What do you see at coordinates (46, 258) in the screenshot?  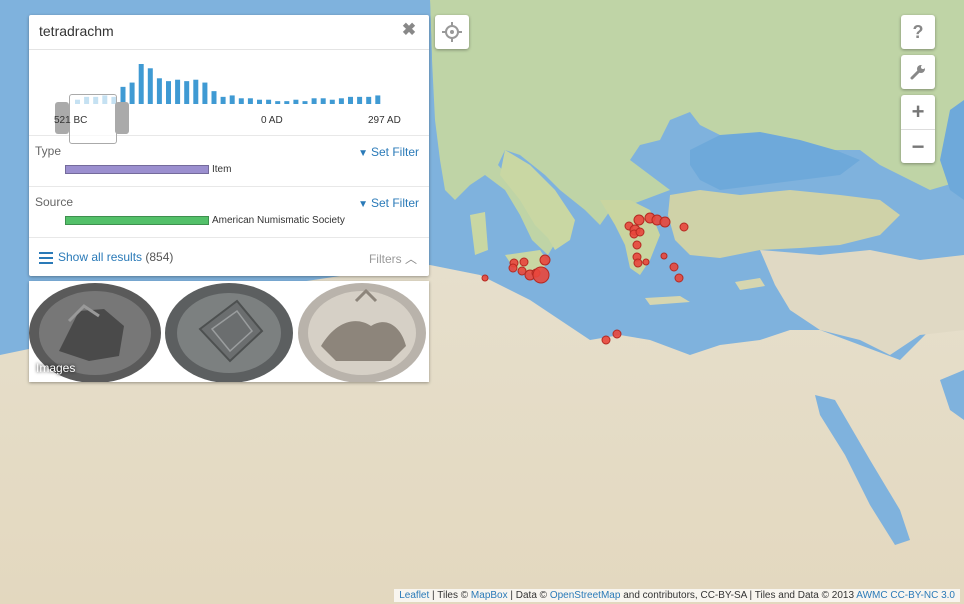 I see `list-icon` at bounding box center [46, 258].